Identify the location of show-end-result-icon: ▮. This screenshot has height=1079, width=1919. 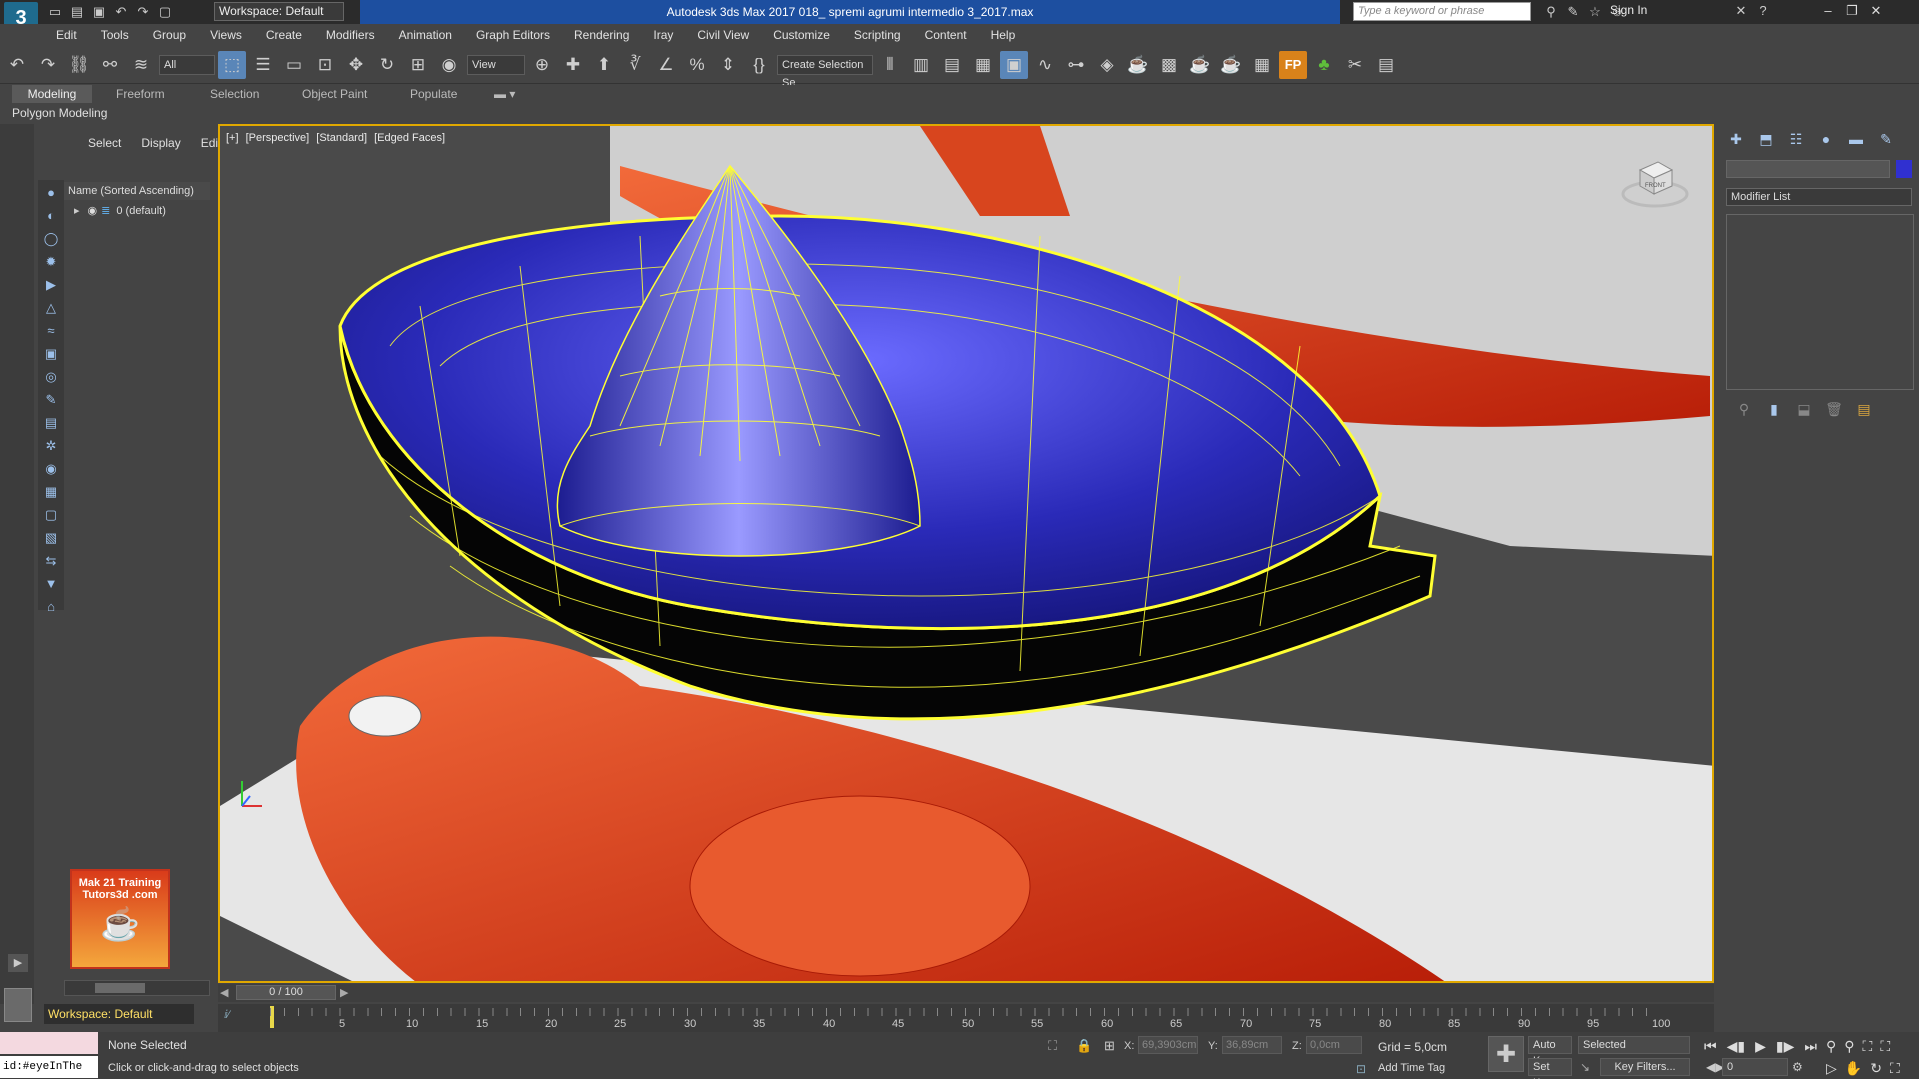
(1774, 409).